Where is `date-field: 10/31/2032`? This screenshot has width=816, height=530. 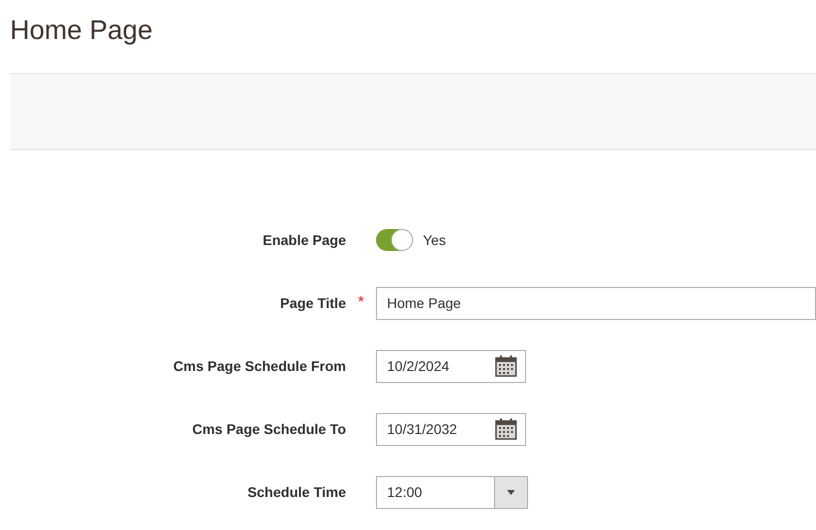
date-field: 10/31/2032 is located at coordinates (451, 429).